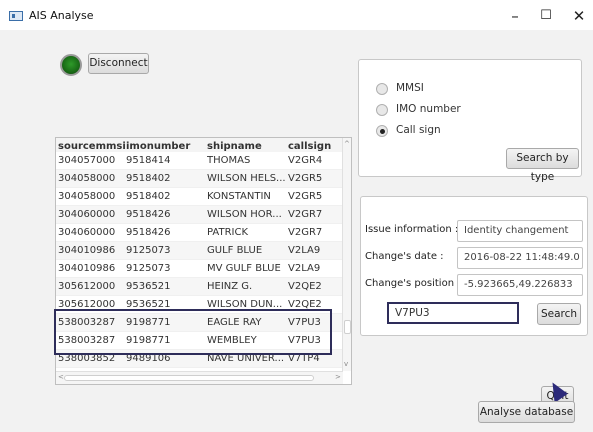 The image size is (593, 432). I want to click on vertical-scroll-thumb, so click(347, 327).